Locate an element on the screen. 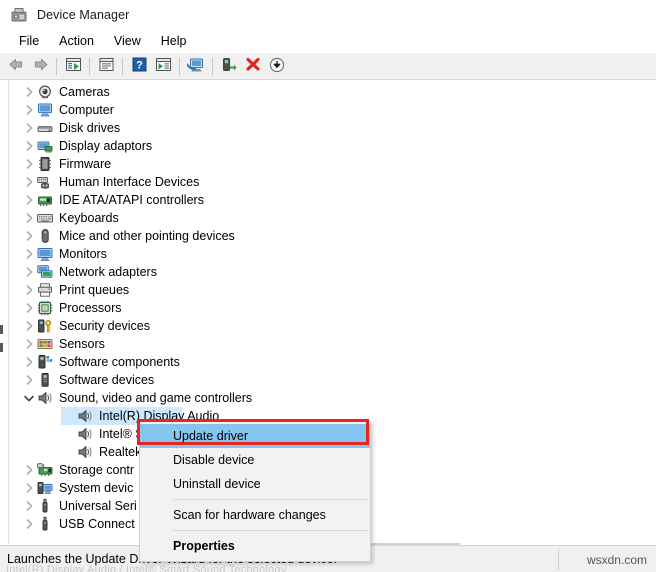 This screenshot has height=572, width=656. tree-row: Software devices is located at coordinates (329, 380).